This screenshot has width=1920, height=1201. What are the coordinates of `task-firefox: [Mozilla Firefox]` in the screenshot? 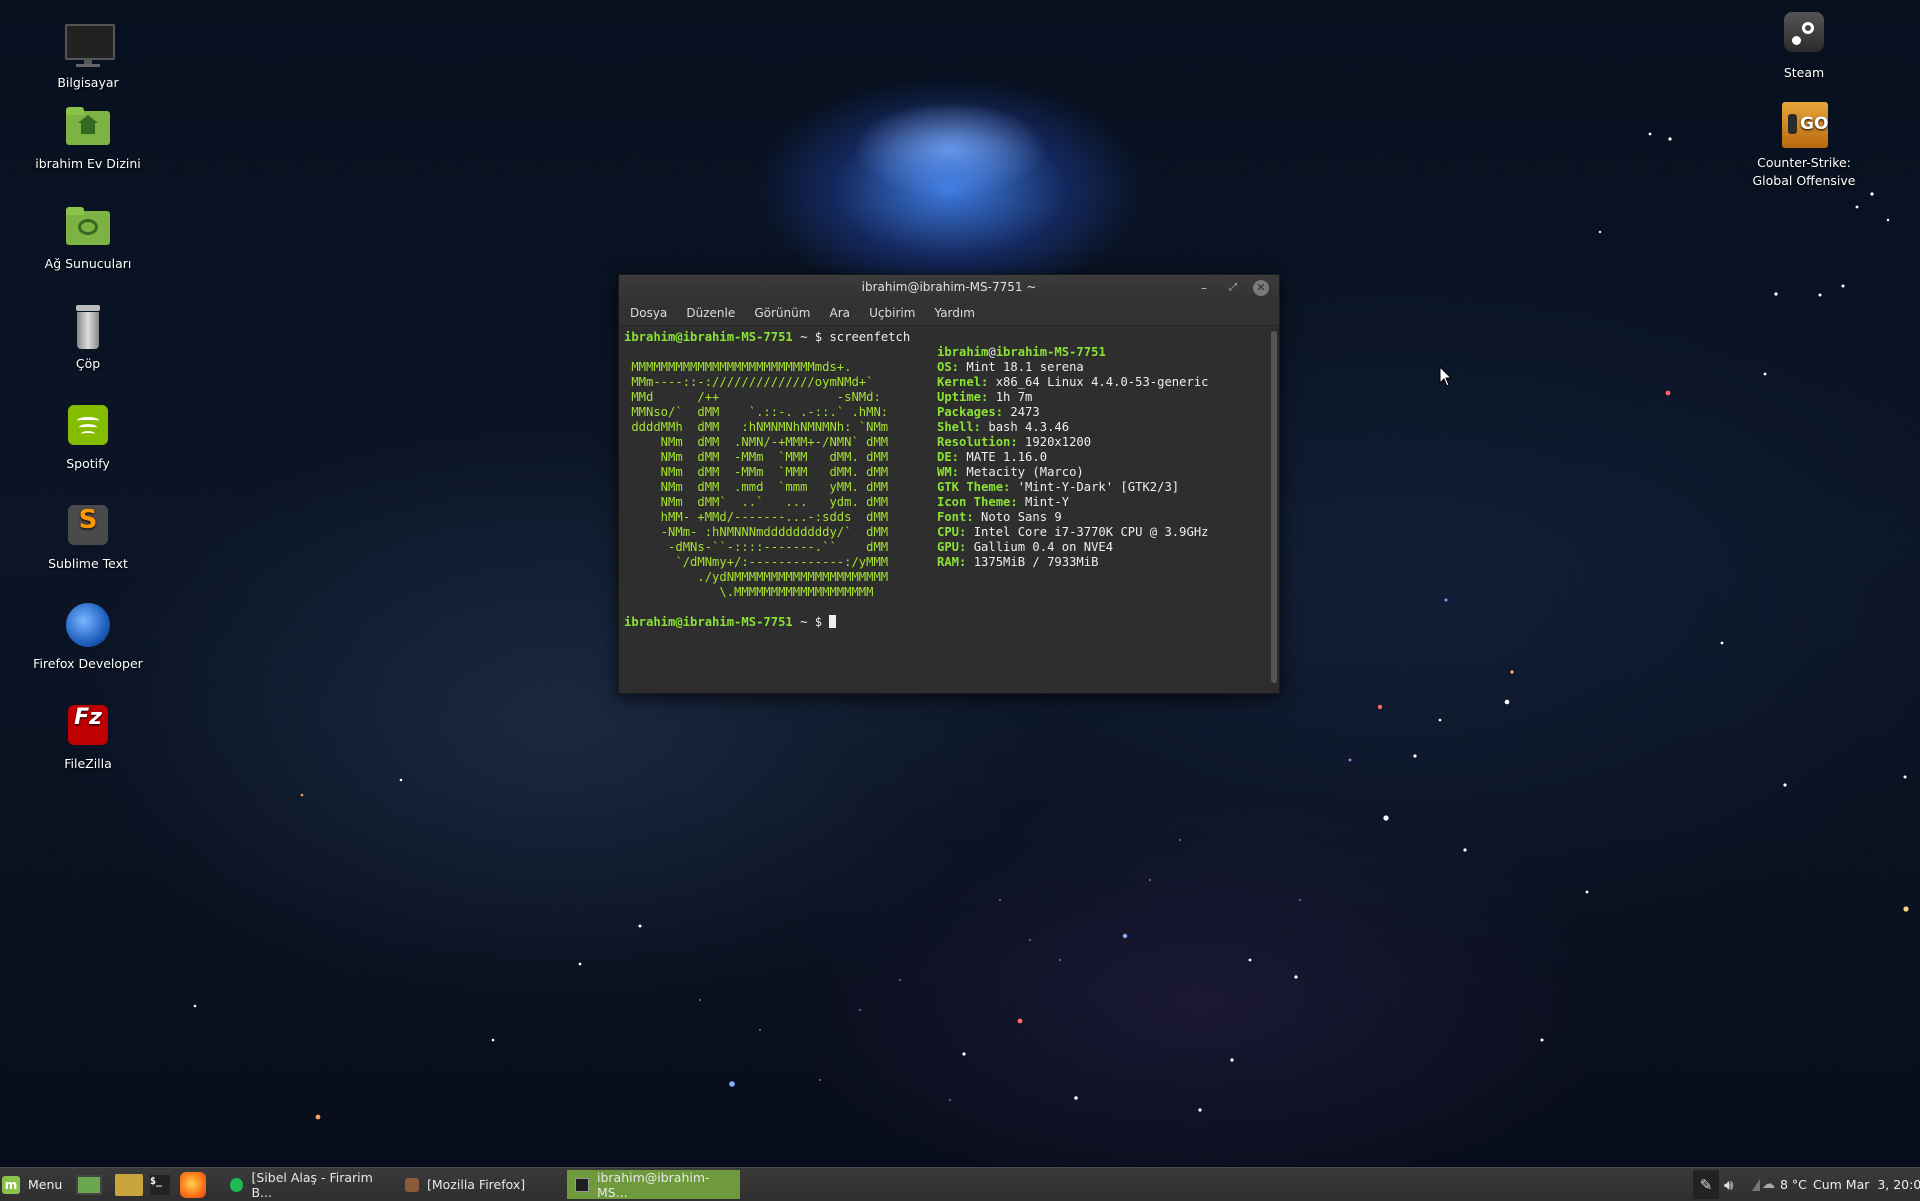 It's located at (479, 1184).